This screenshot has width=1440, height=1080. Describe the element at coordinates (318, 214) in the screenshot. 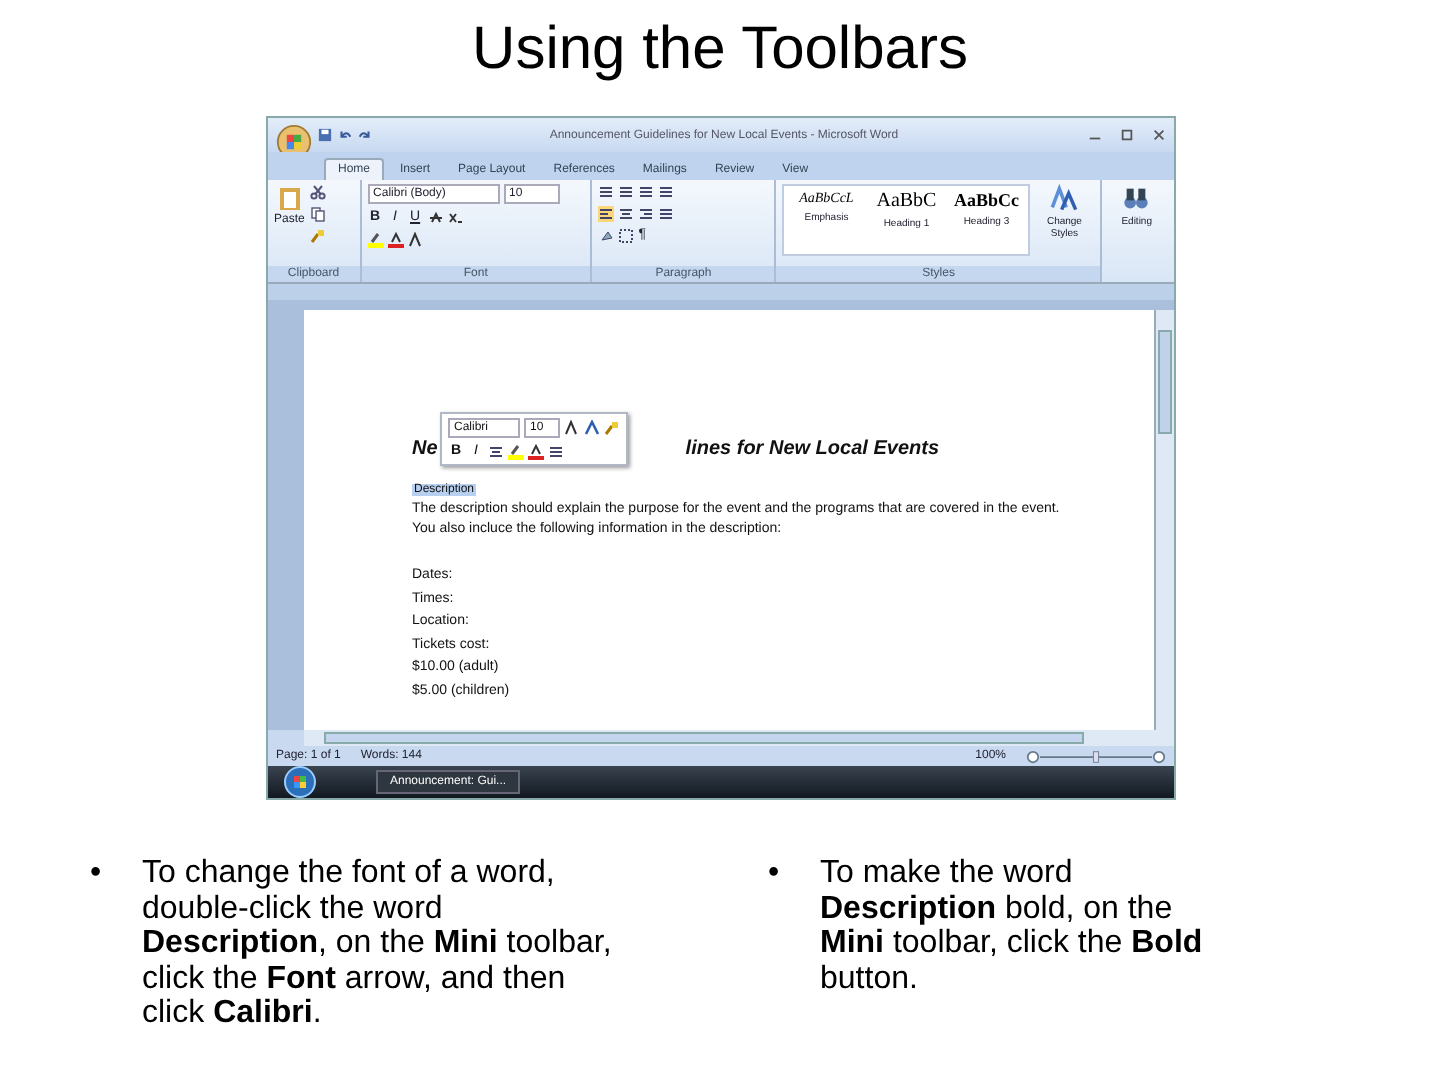

I see `copy-icon` at that location.